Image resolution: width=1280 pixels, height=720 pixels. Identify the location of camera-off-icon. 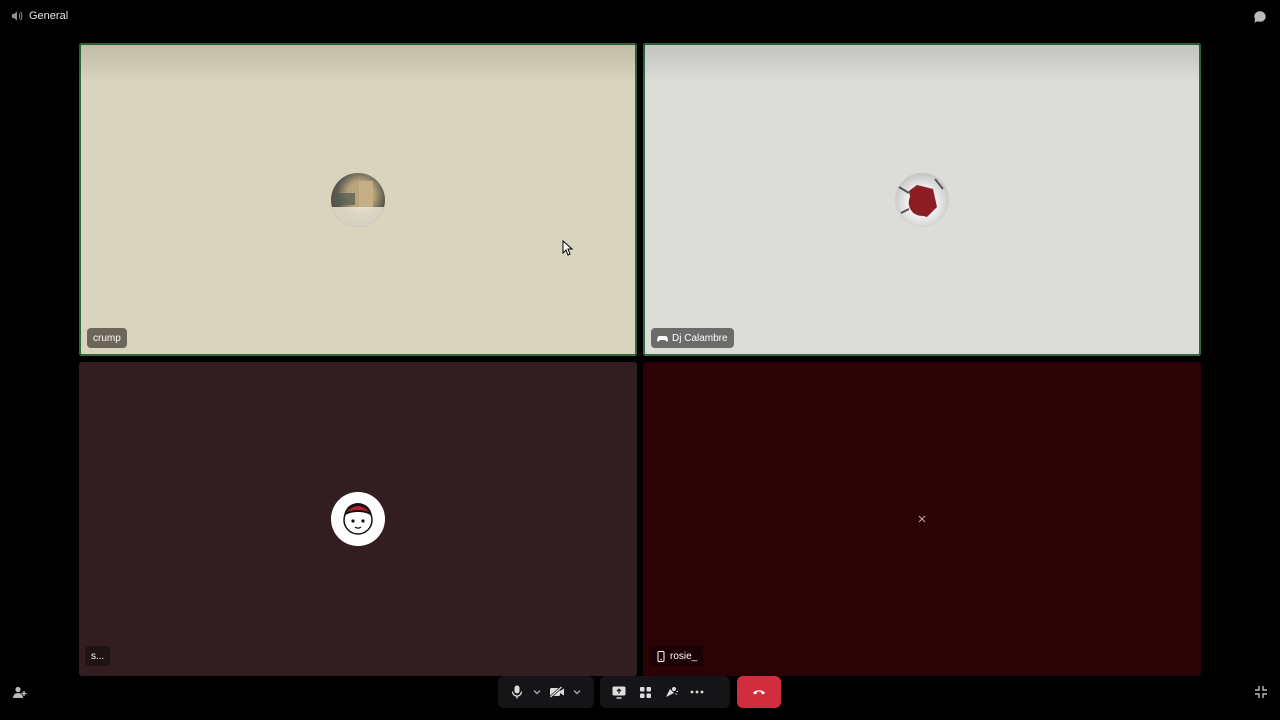
(557, 692).